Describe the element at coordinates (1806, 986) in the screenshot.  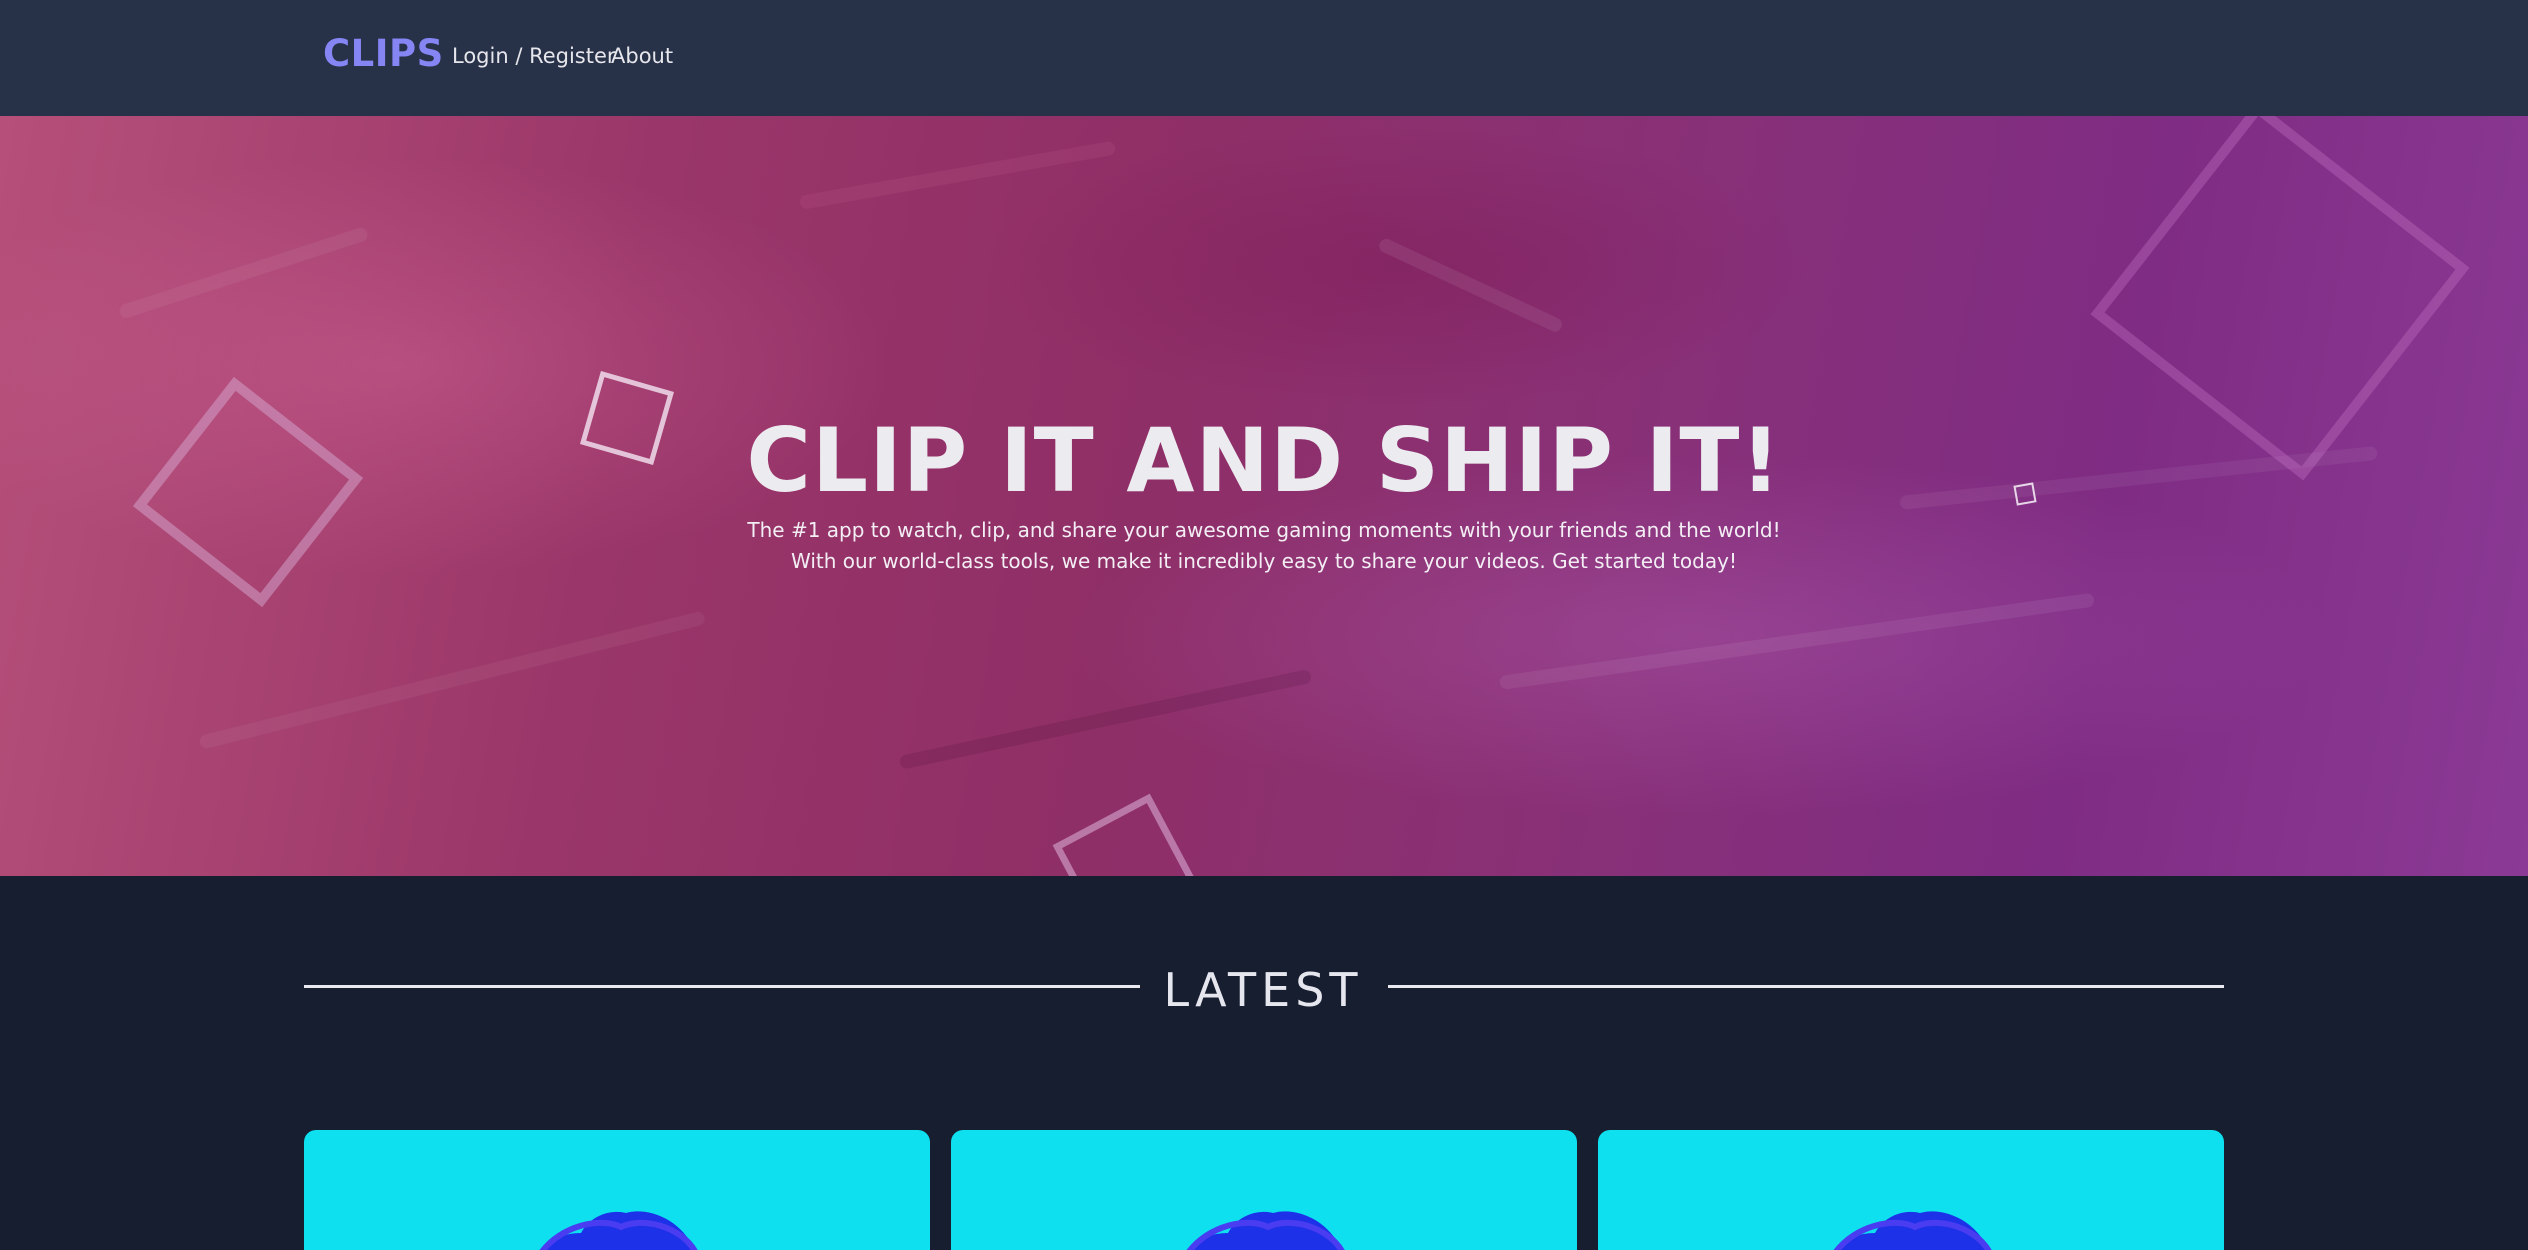
I see `latest-divider-right` at that location.